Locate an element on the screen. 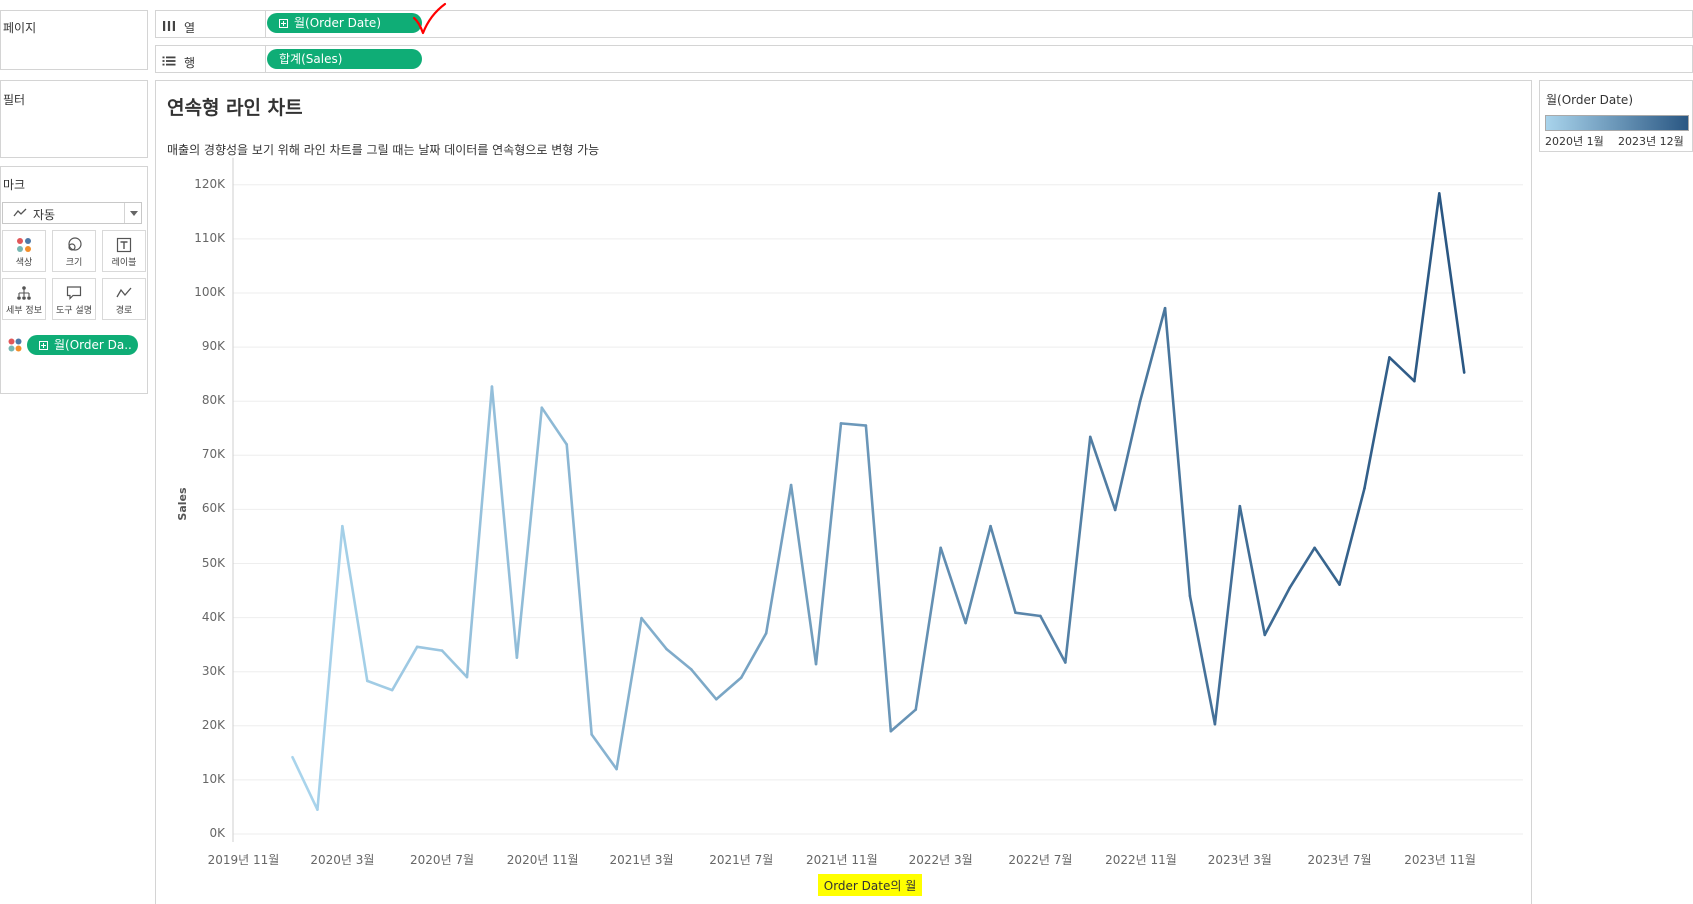 Image resolution: width=1693 pixels, height=904 pixels. x-axis-title: Order Date의 월 is located at coordinates (870, 886).